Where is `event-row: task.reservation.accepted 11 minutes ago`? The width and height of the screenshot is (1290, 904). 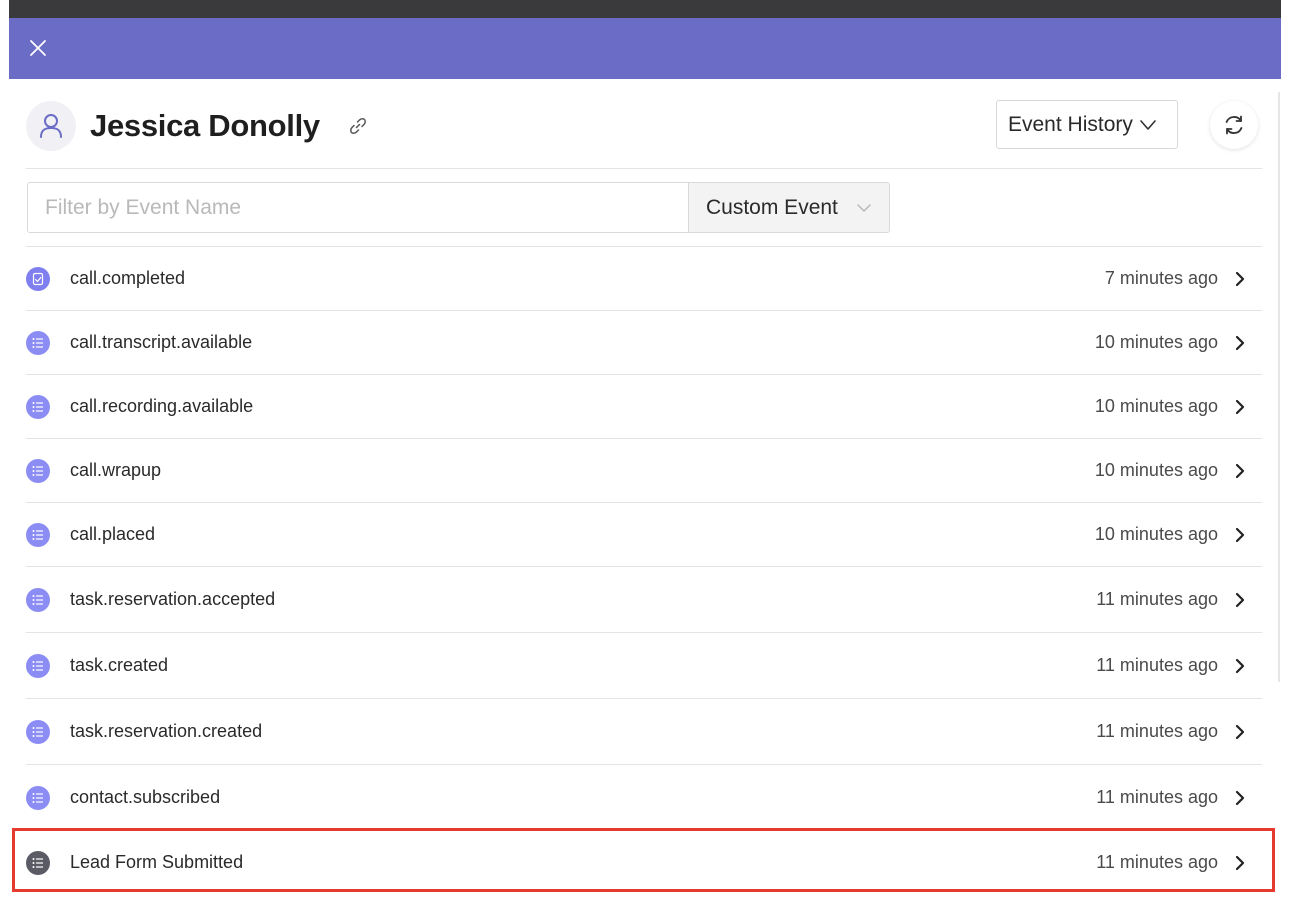
event-row: task.reservation.accepted 11 minutes ago is located at coordinates (644, 599).